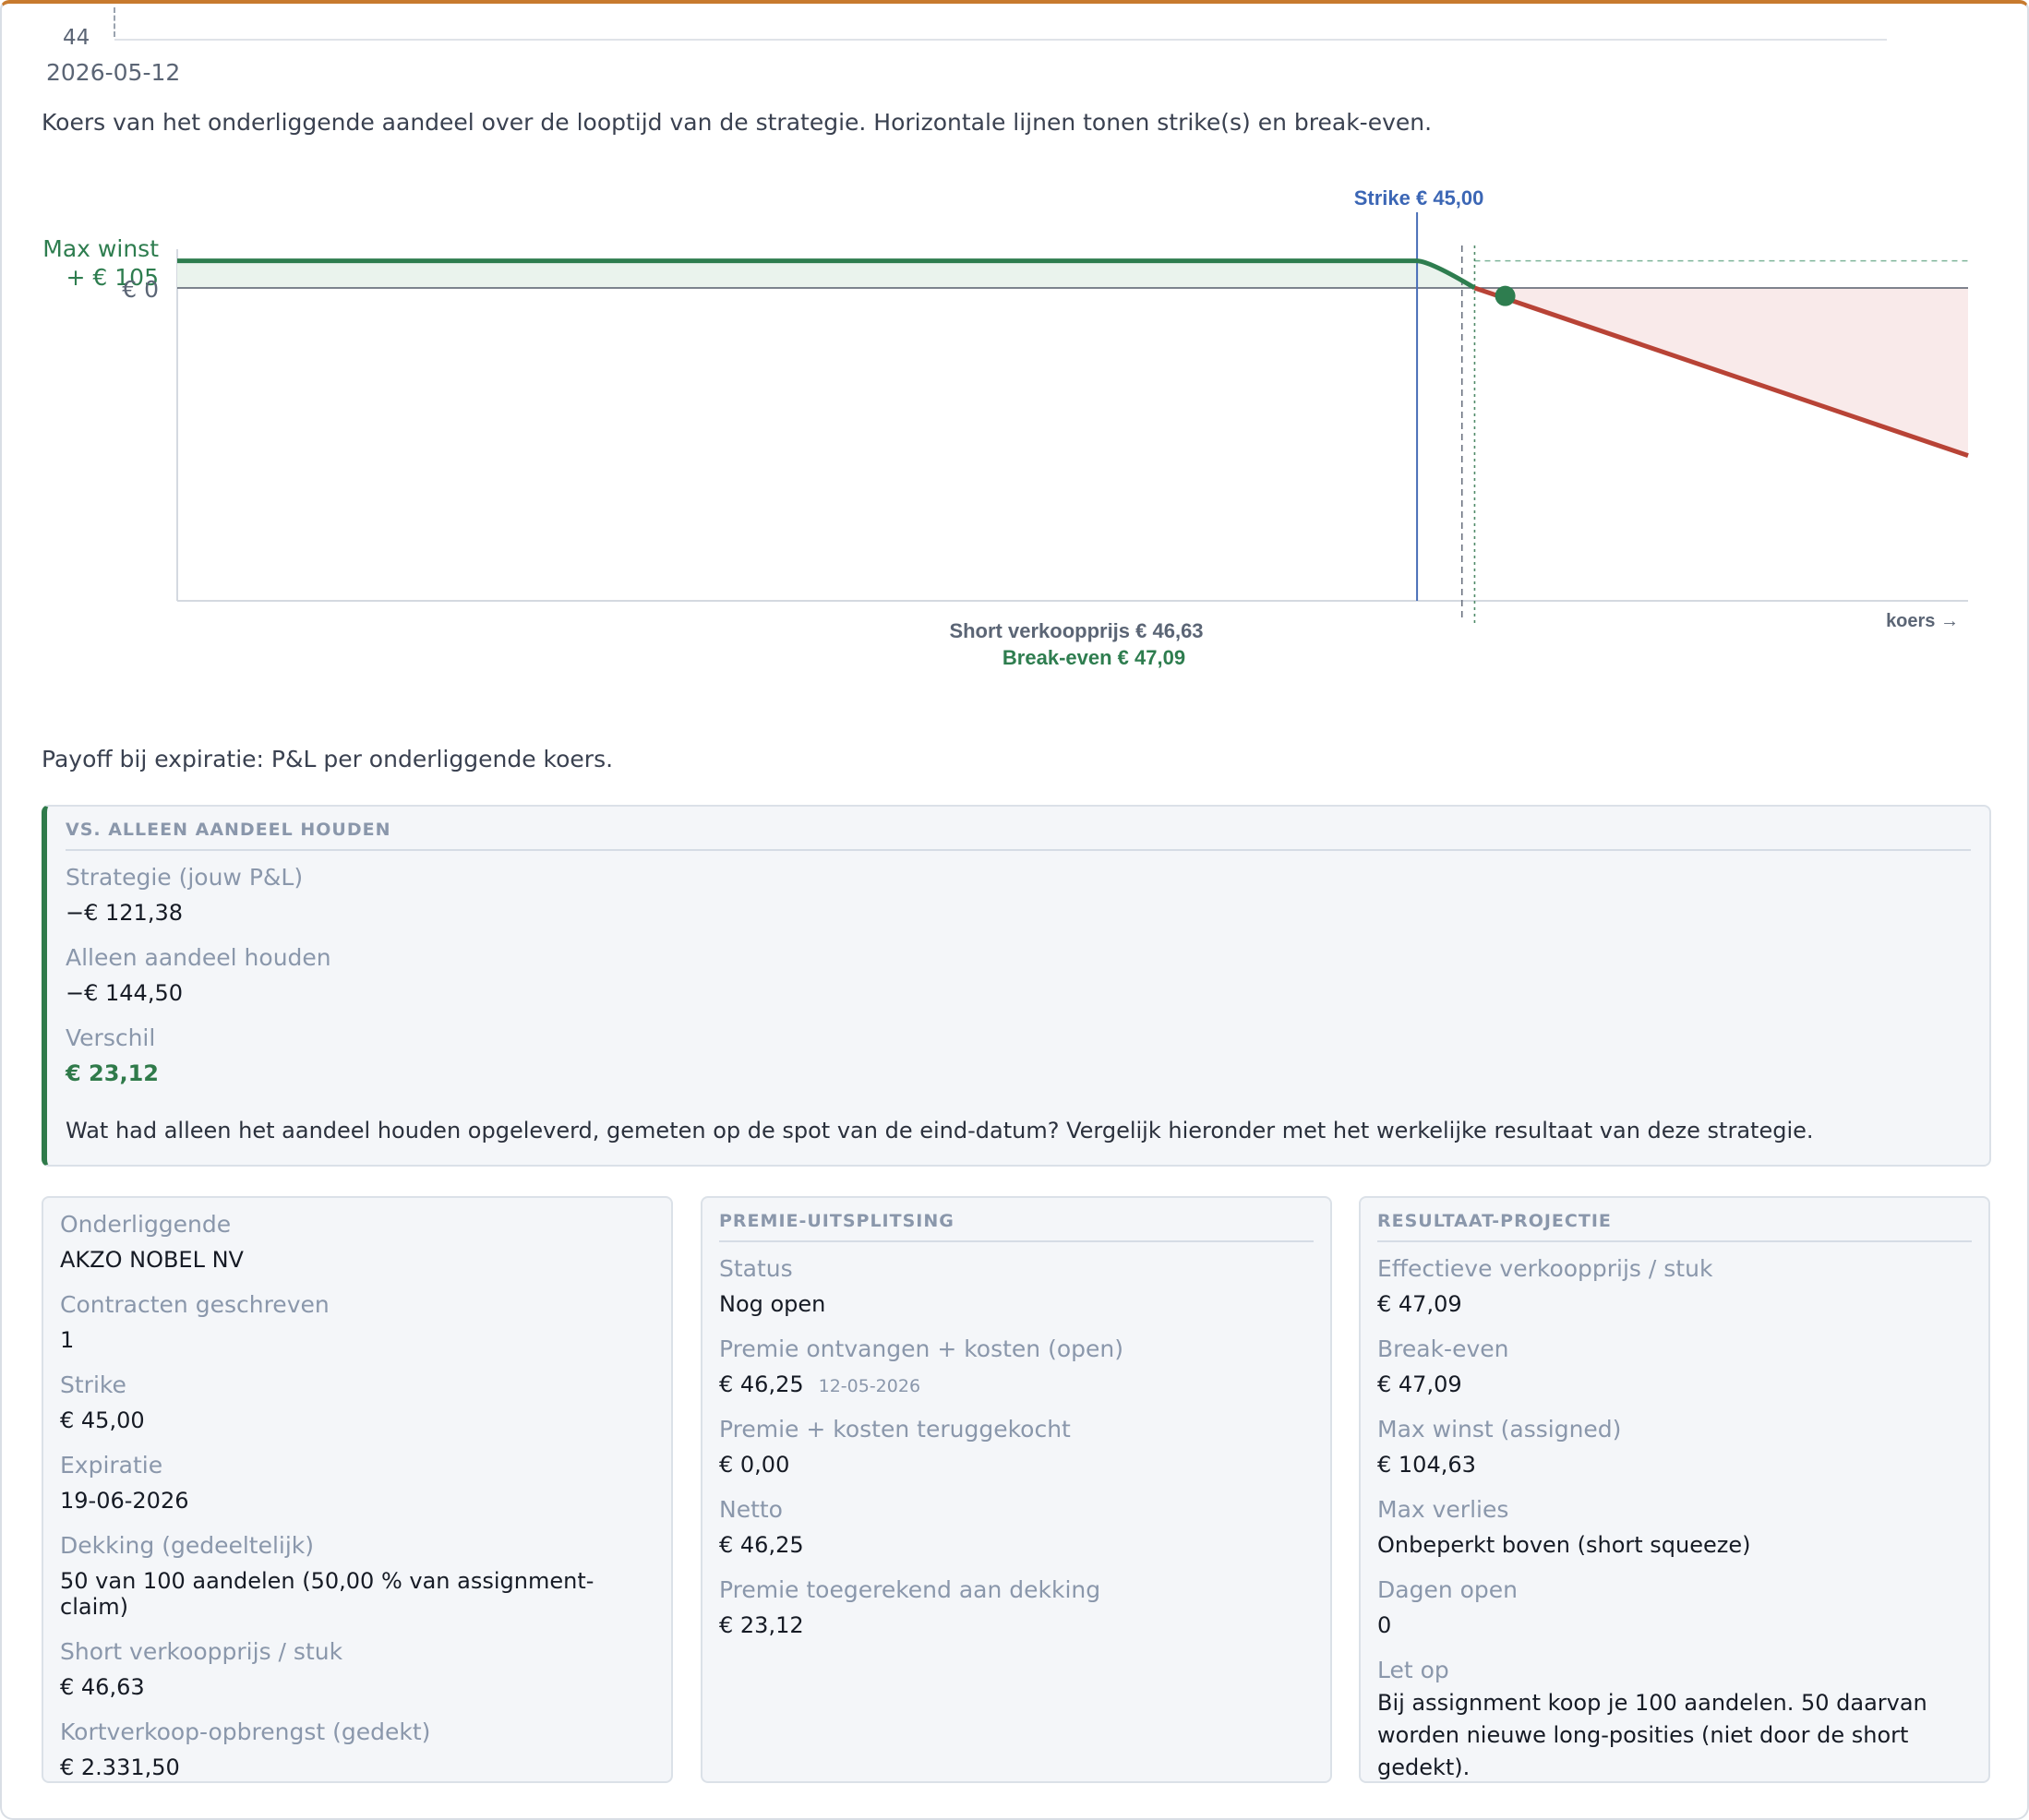 The height and width of the screenshot is (1820, 2029). Describe the element at coordinates (1674, 1465) in the screenshot. I see `field-value: € 104,63` at that location.